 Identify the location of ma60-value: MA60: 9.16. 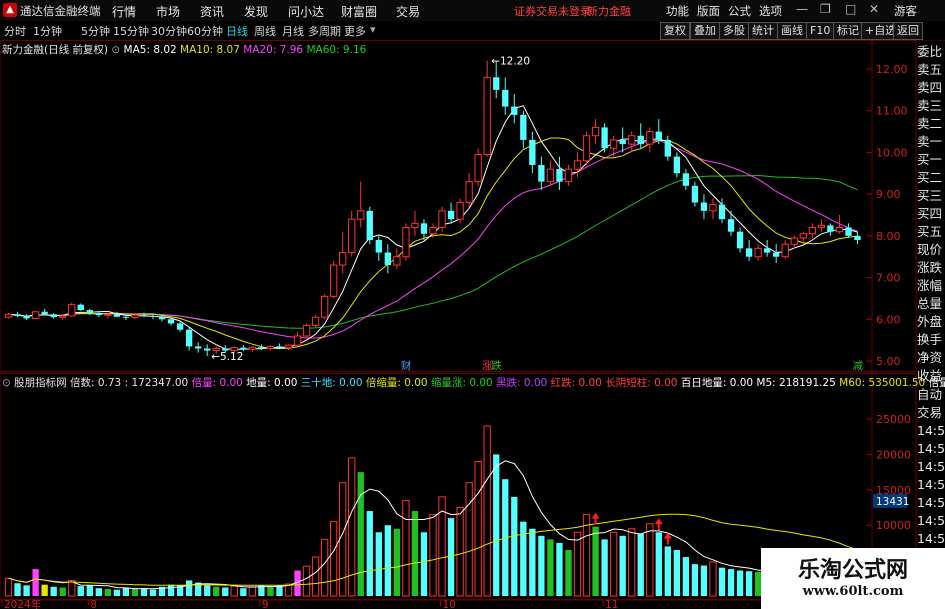
(336, 50).